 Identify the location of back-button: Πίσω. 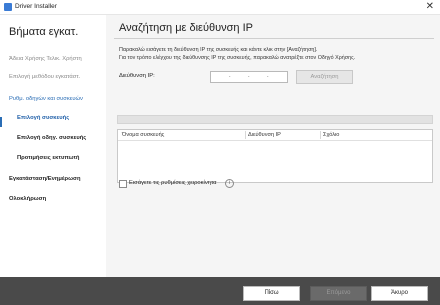
(271, 293).